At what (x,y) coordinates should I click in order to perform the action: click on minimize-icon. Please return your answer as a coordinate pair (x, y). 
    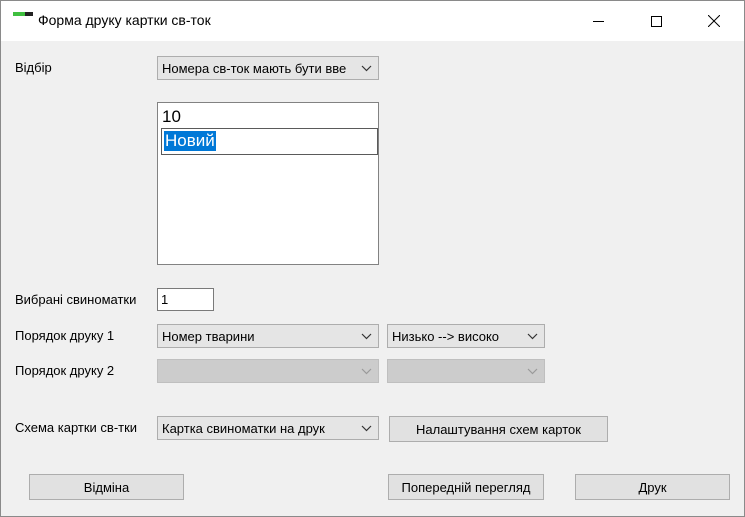
    Looking at the image, I should click on (598, 21).